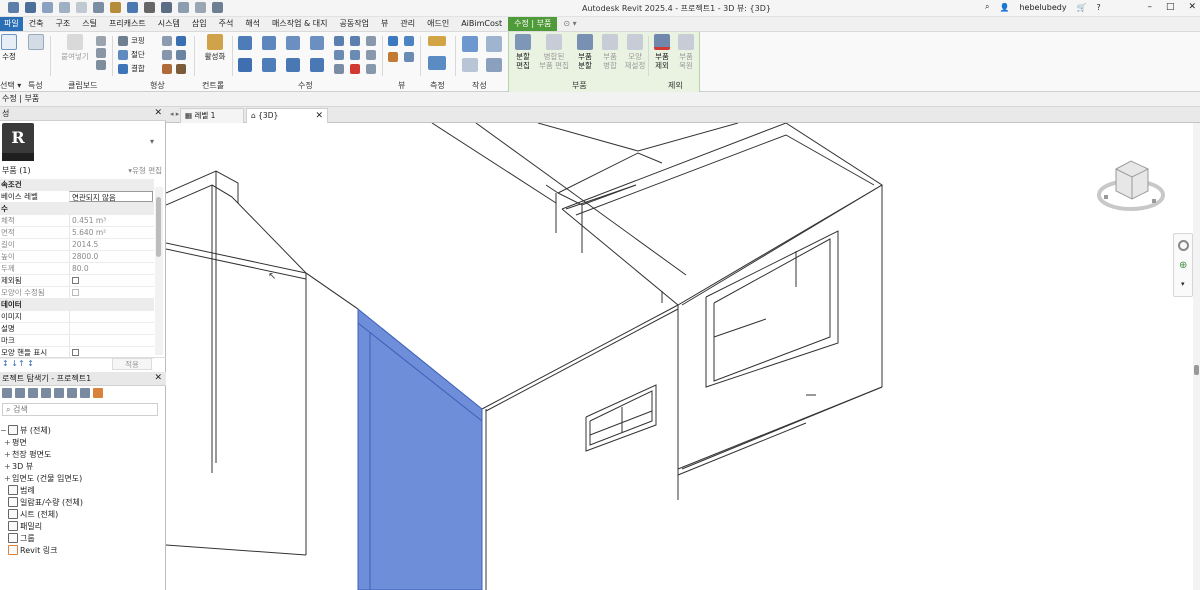 Image resolution: width=1200 pixels, height=590 pixels. I want to click on help-button: ?, so click(1099, 7).